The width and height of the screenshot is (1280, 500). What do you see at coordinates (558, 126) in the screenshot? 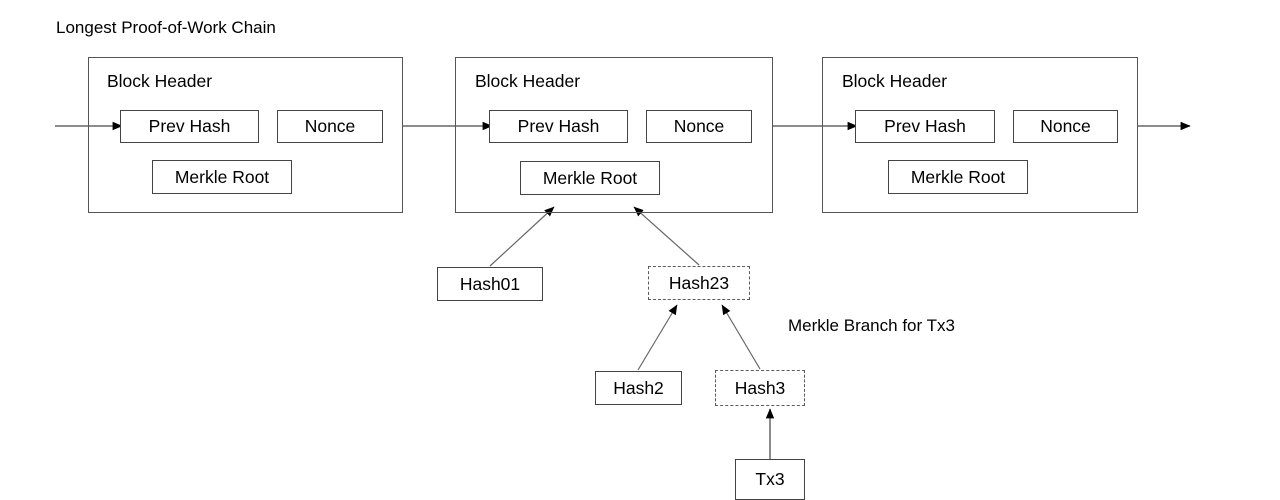
I see `prev-hash-box-2: Prev Hash` at bounding box center [558, 126].